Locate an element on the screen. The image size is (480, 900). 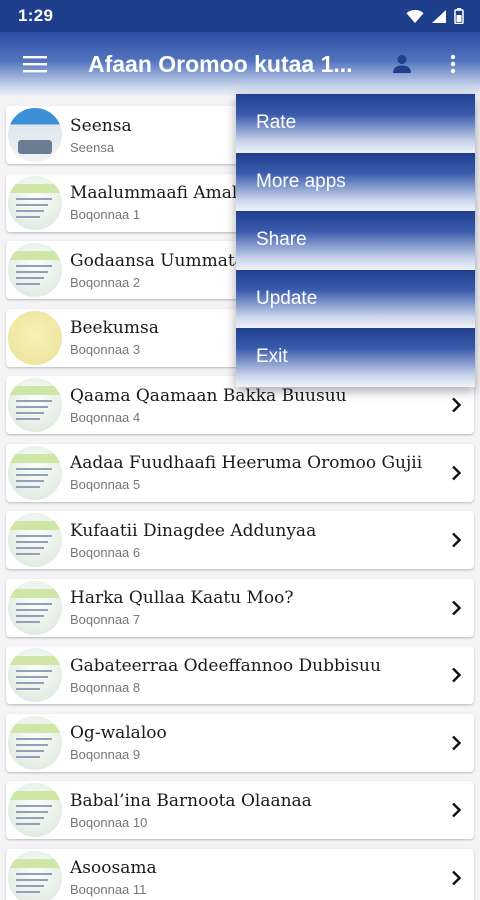
status-time: 1:29 is located at coordinates (36, 15).